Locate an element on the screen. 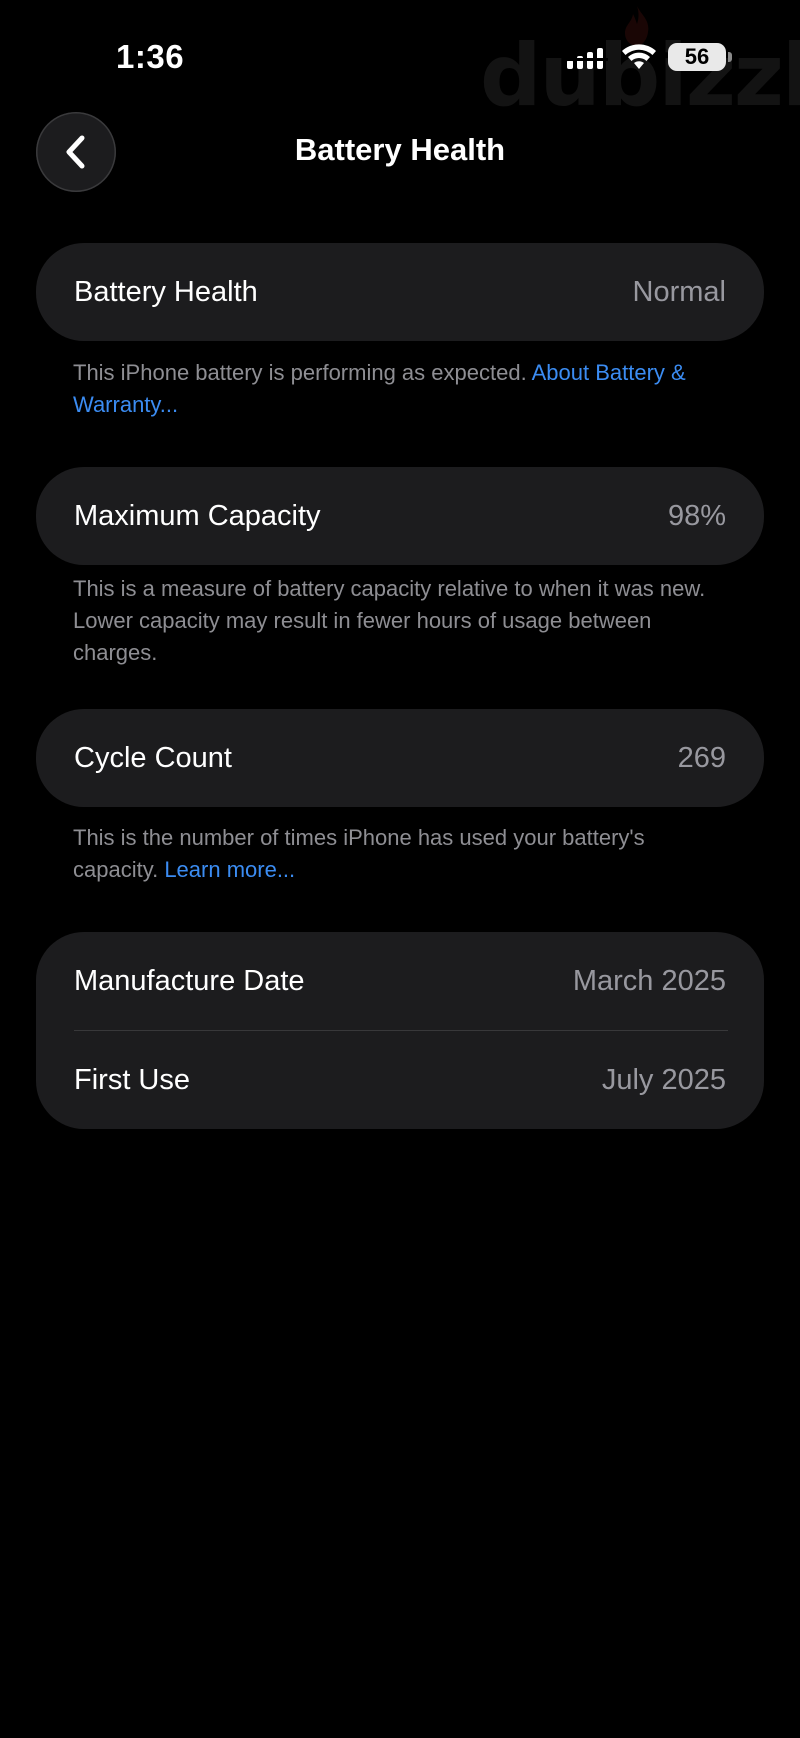 The image size is (800, 1738). battery-health-row: Battery Health Normal is located at coordinates (400, 292).